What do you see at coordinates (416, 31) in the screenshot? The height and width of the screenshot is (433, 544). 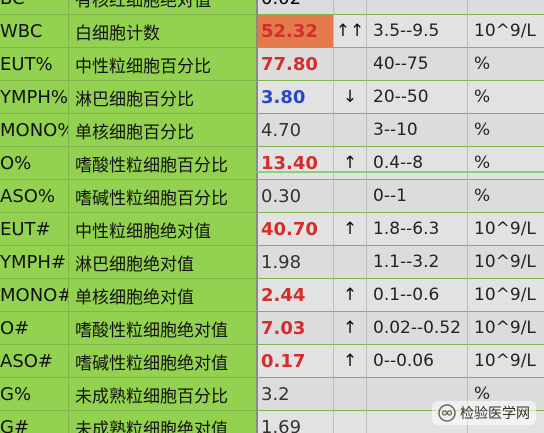 I see `row-range: 3.5--9.5` at bounding box center [416, 31].